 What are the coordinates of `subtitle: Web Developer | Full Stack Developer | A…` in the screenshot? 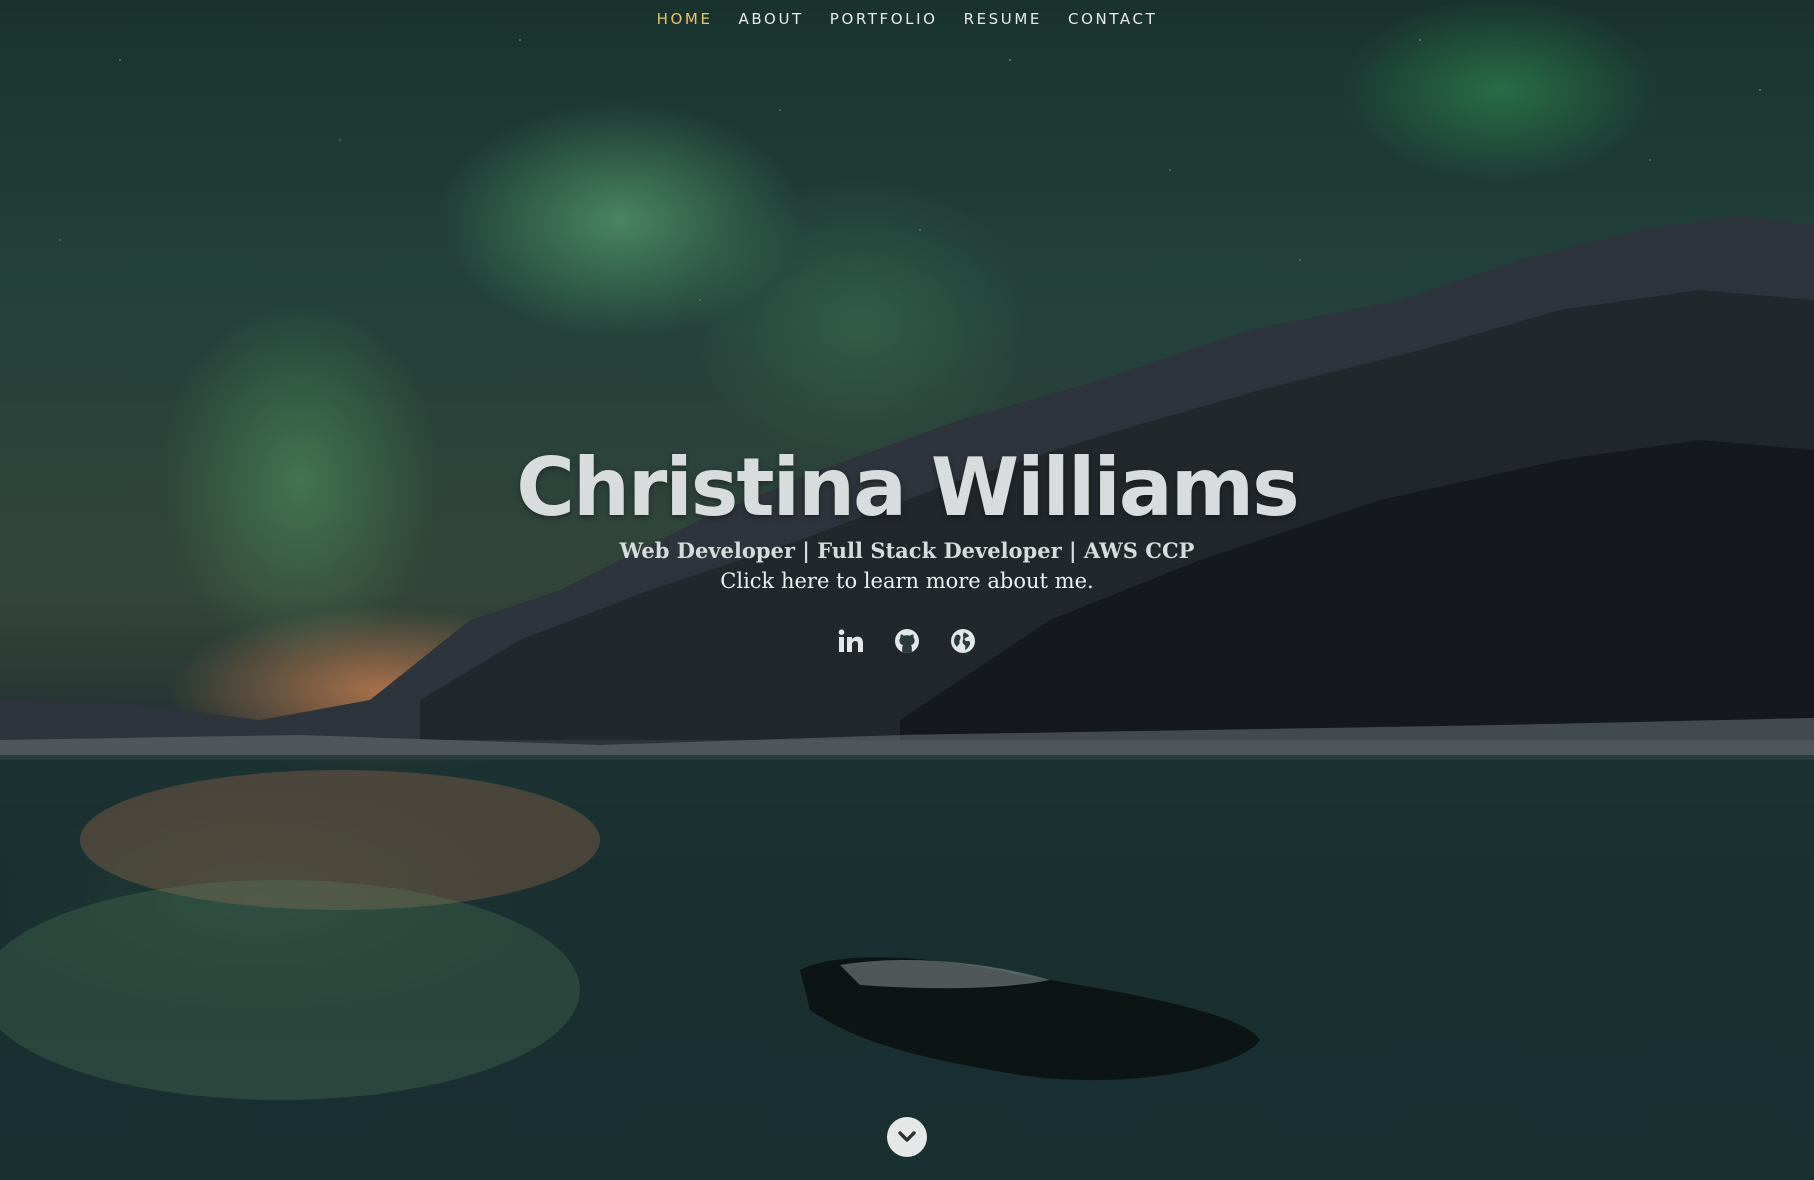 It's located at (907, 550).